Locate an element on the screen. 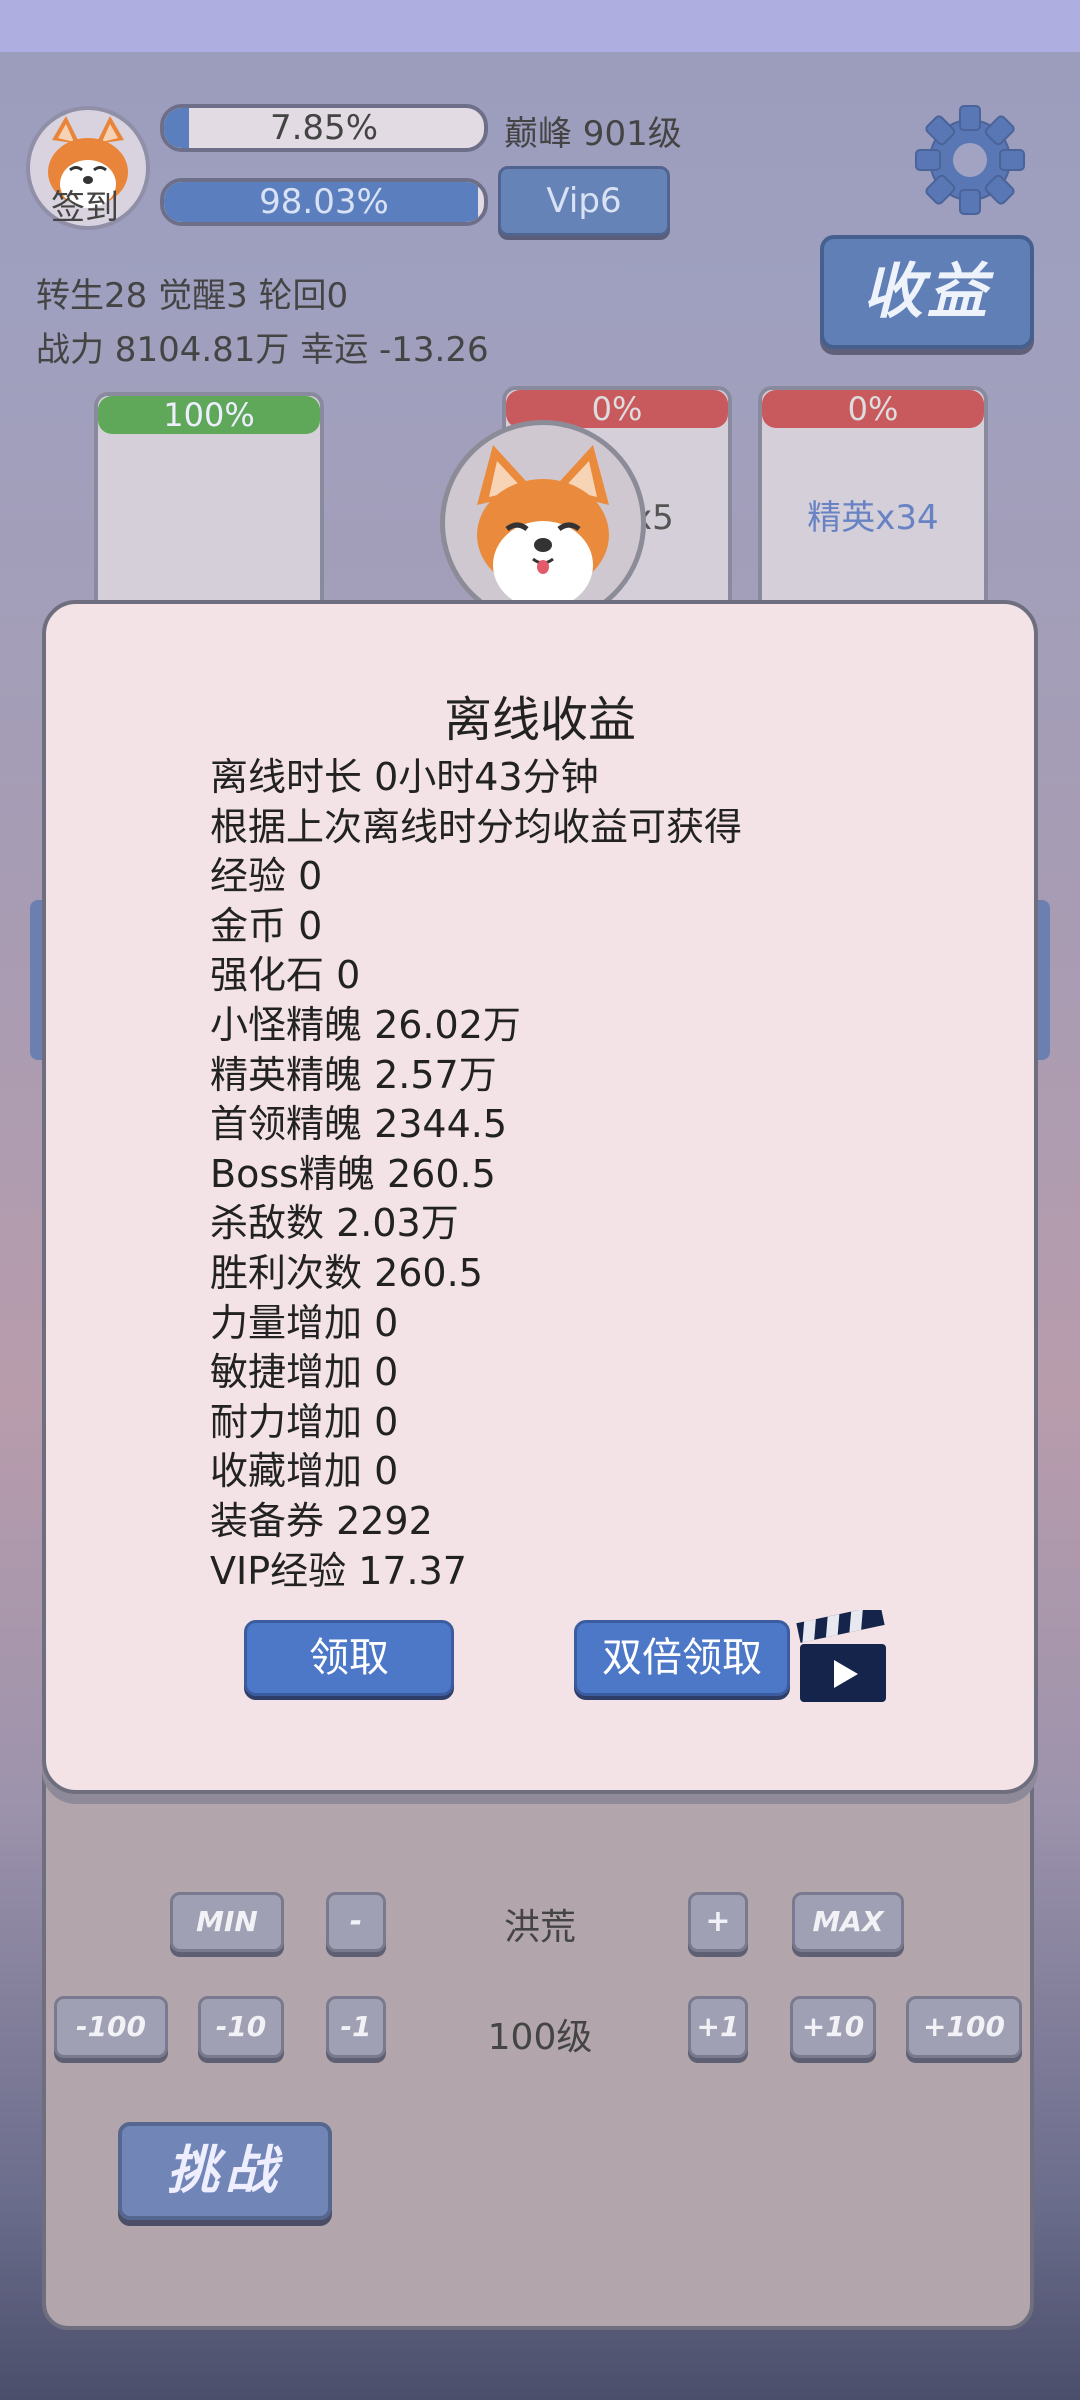 The image size is (1080, 2400). level-value: 100级 is located at coordinates (540, 2037).